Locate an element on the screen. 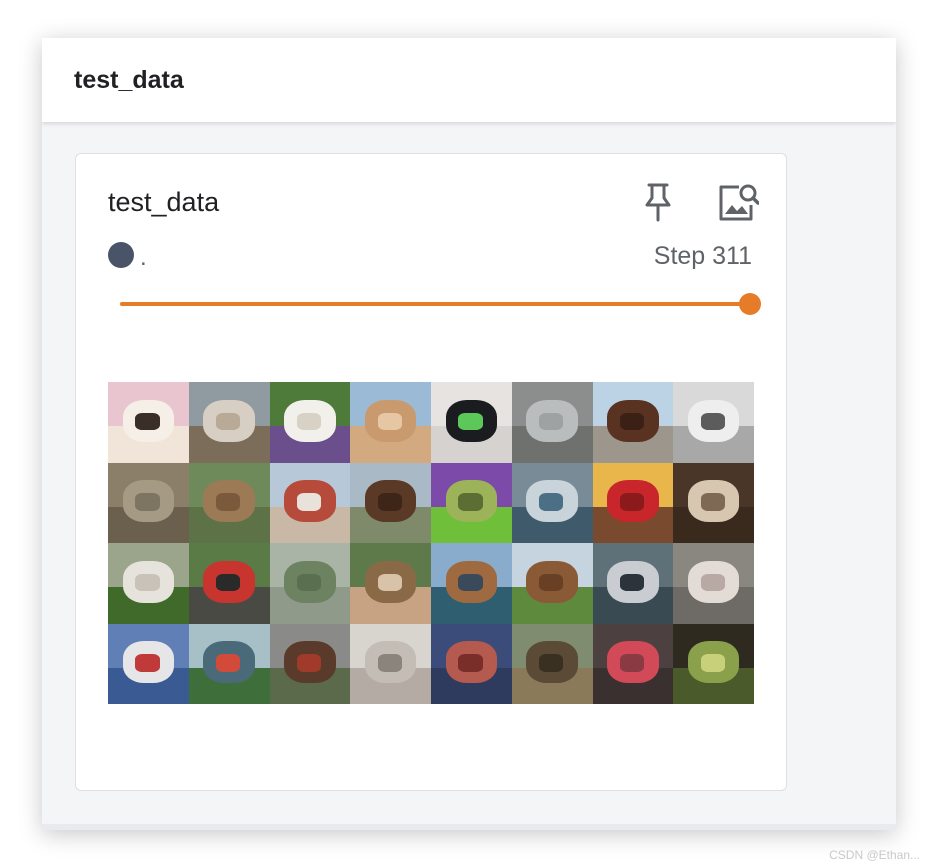 The image size is (932, 868). pin-icon is located at coordinates (658, 202).